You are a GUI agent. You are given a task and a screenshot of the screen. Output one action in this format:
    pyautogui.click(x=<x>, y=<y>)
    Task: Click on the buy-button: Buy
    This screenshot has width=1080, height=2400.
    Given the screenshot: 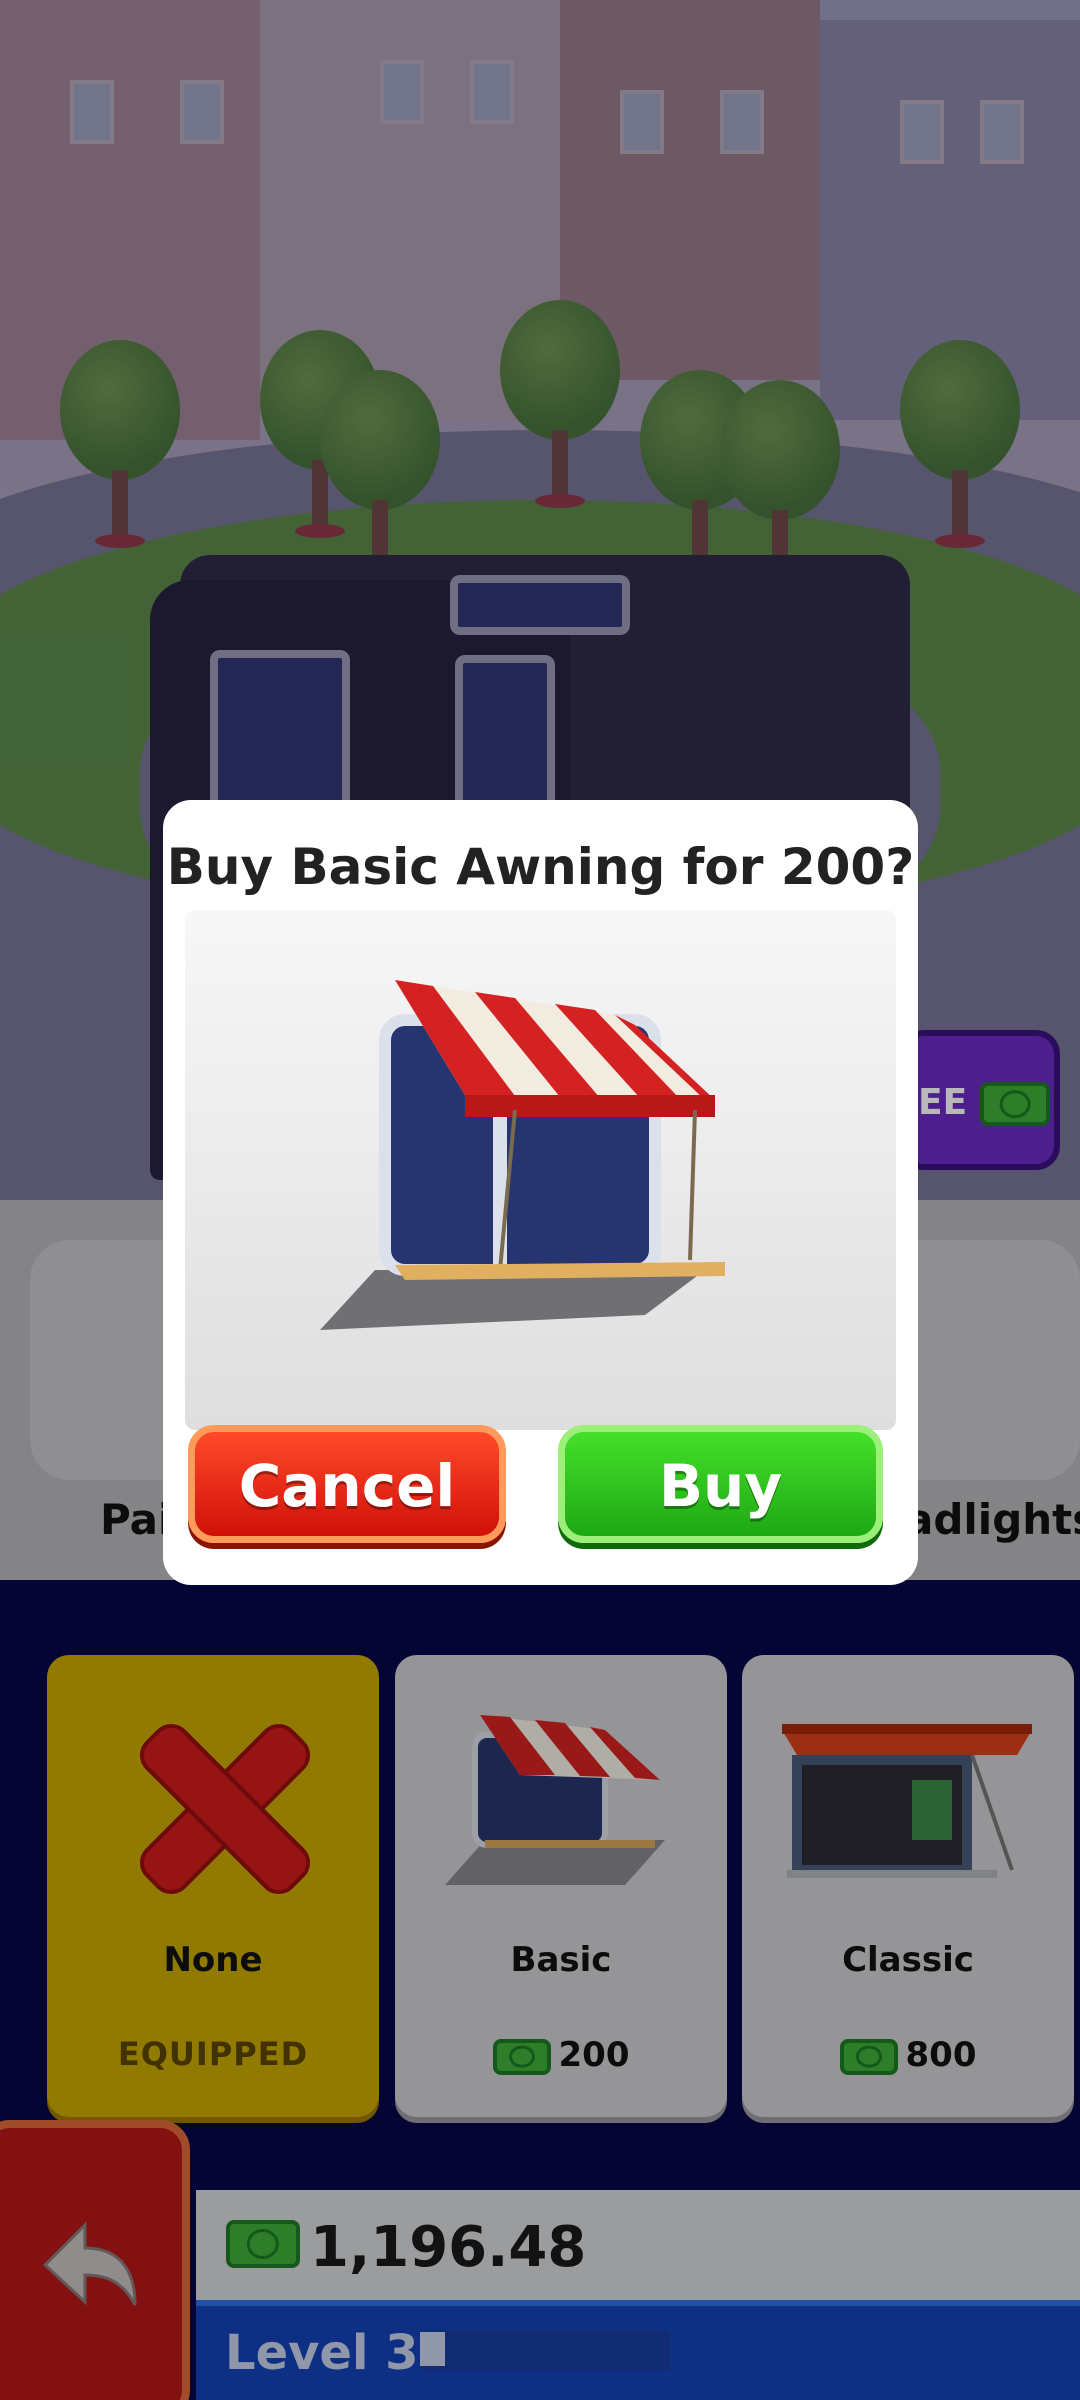 What is the action you would take?
    pyautogui.click(x=720, y=1484)
    